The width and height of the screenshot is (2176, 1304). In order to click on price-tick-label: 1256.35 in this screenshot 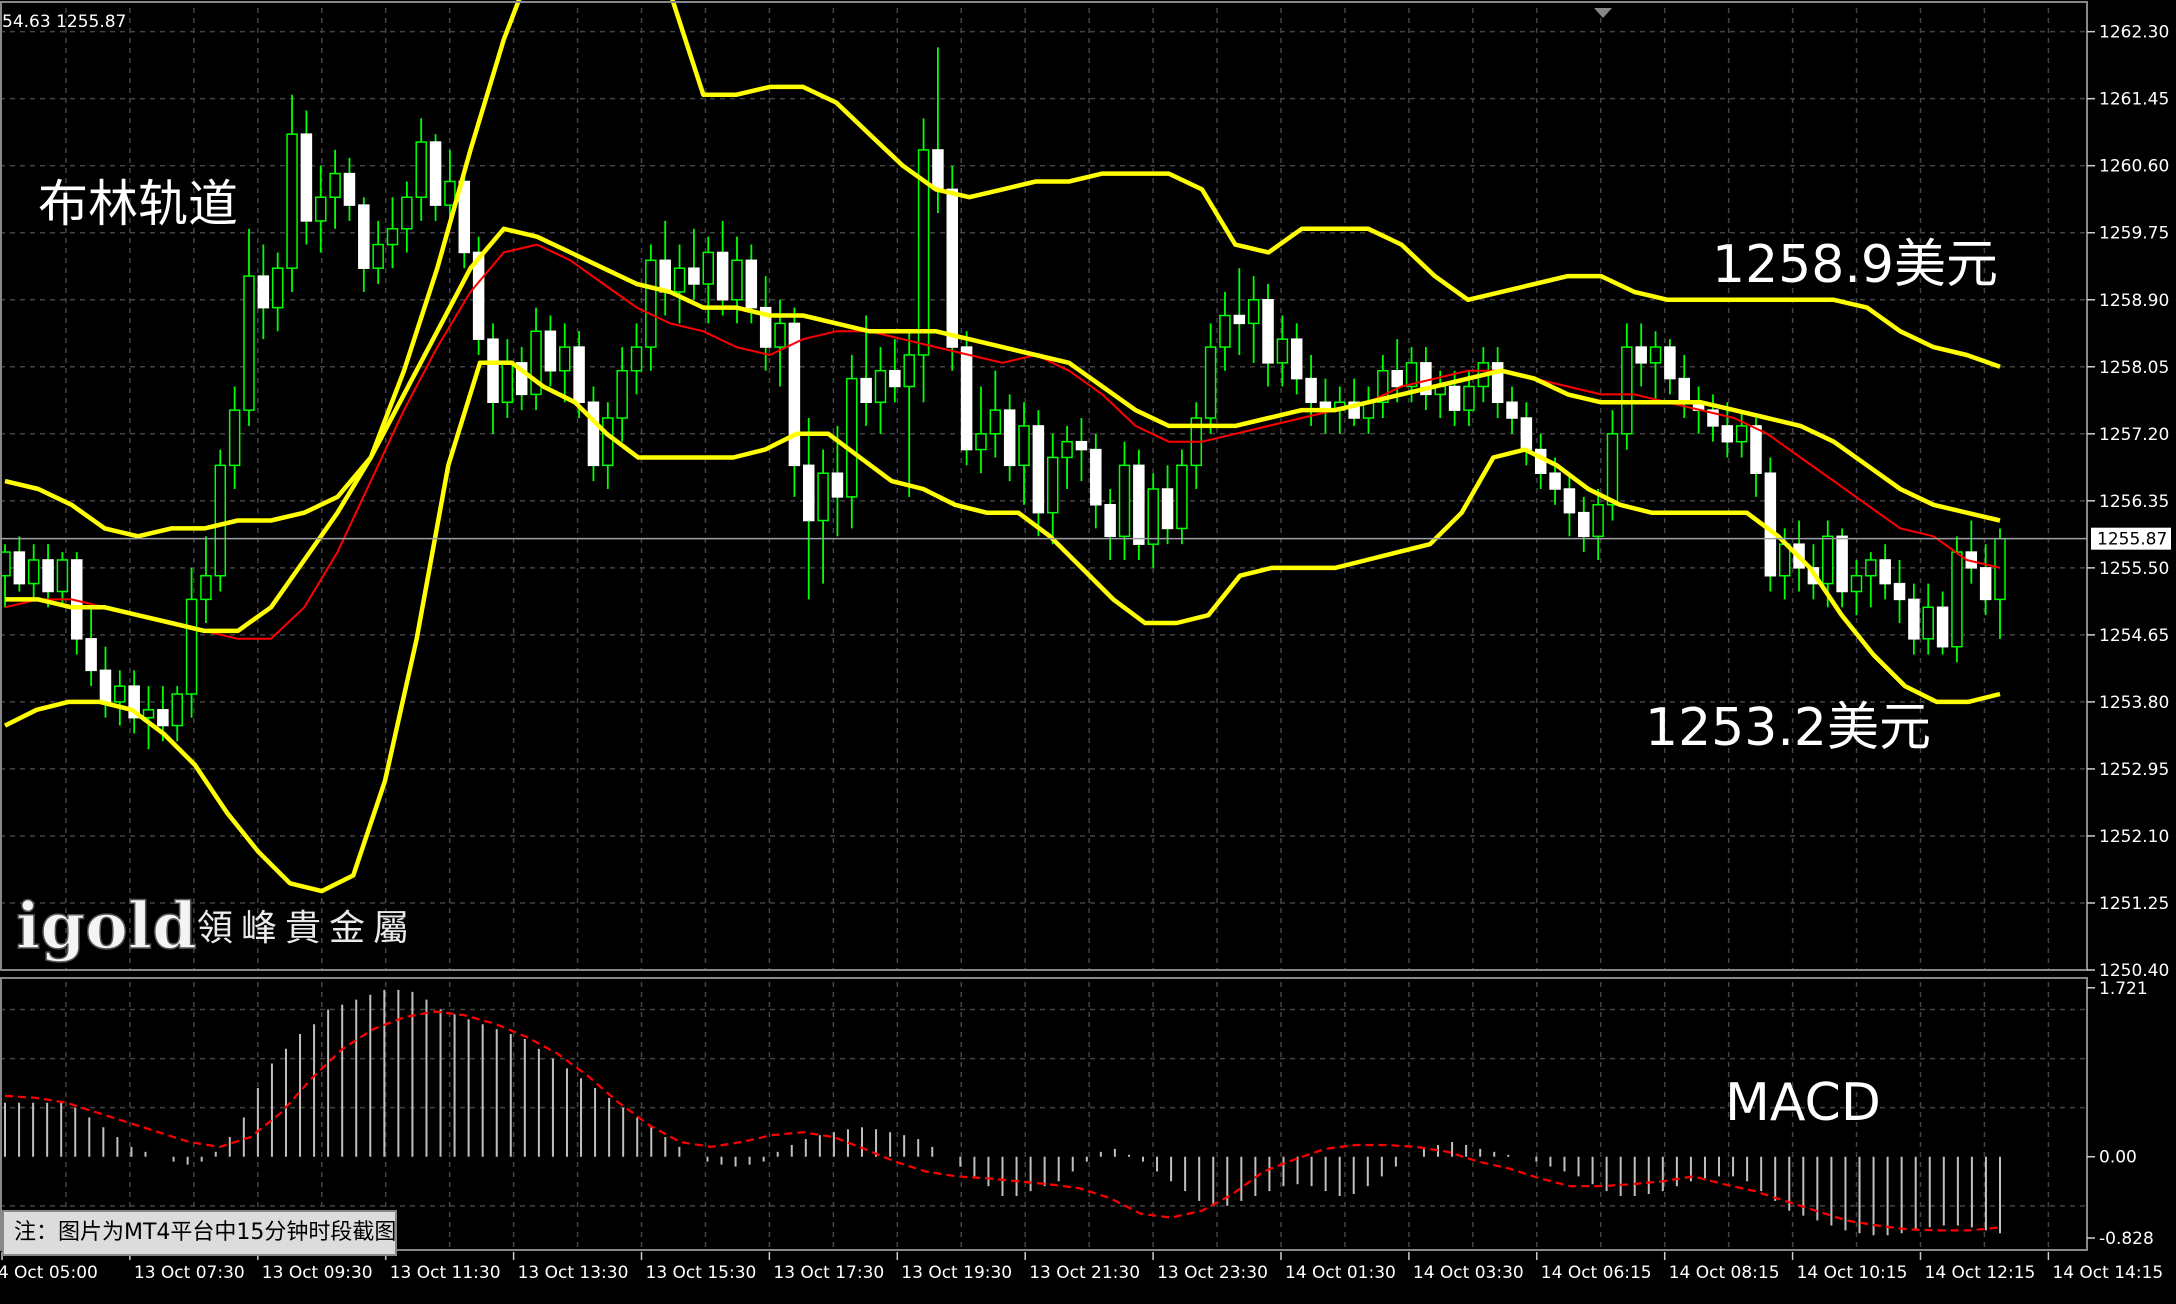, I will do `click(2134, 502)`.